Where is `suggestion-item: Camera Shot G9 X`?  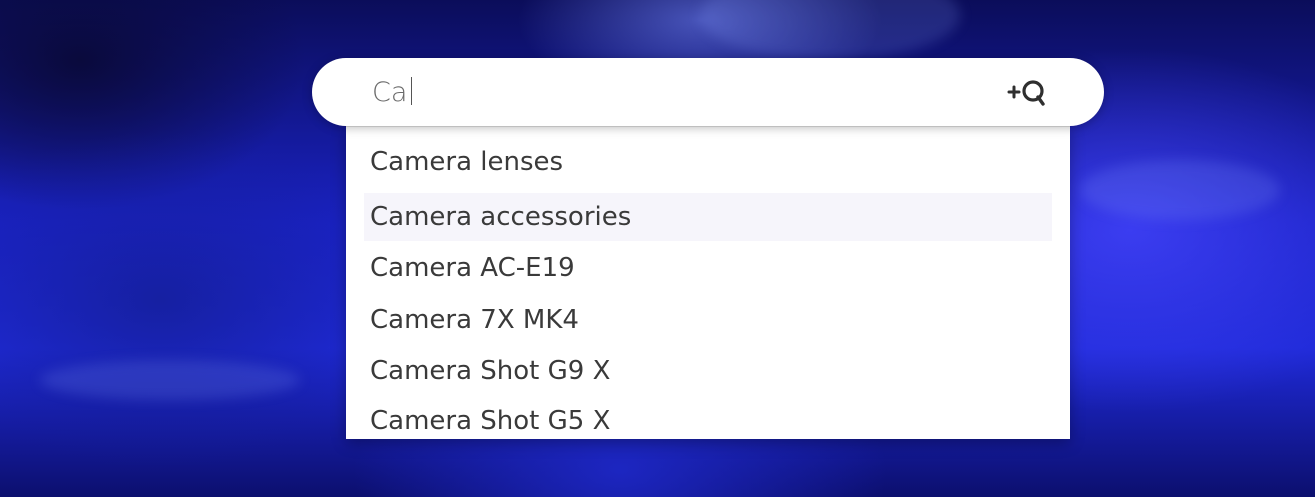 suggestion-item: Camera Shot G9 X is located at coordinates (708, 371).